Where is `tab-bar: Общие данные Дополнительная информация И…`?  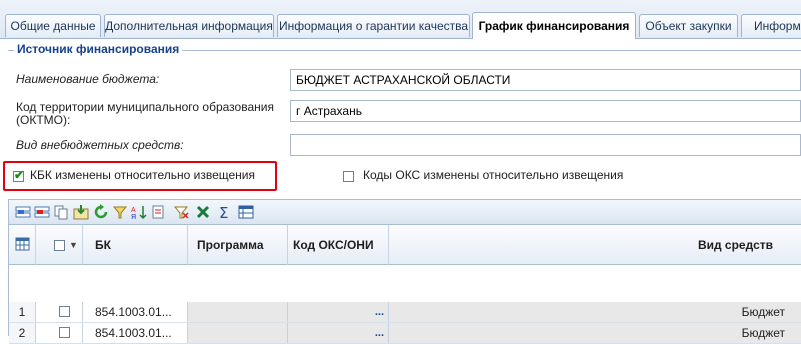 tab-bar: Общие данные Дополнительная информация И… is located at coordinates (400, 19).